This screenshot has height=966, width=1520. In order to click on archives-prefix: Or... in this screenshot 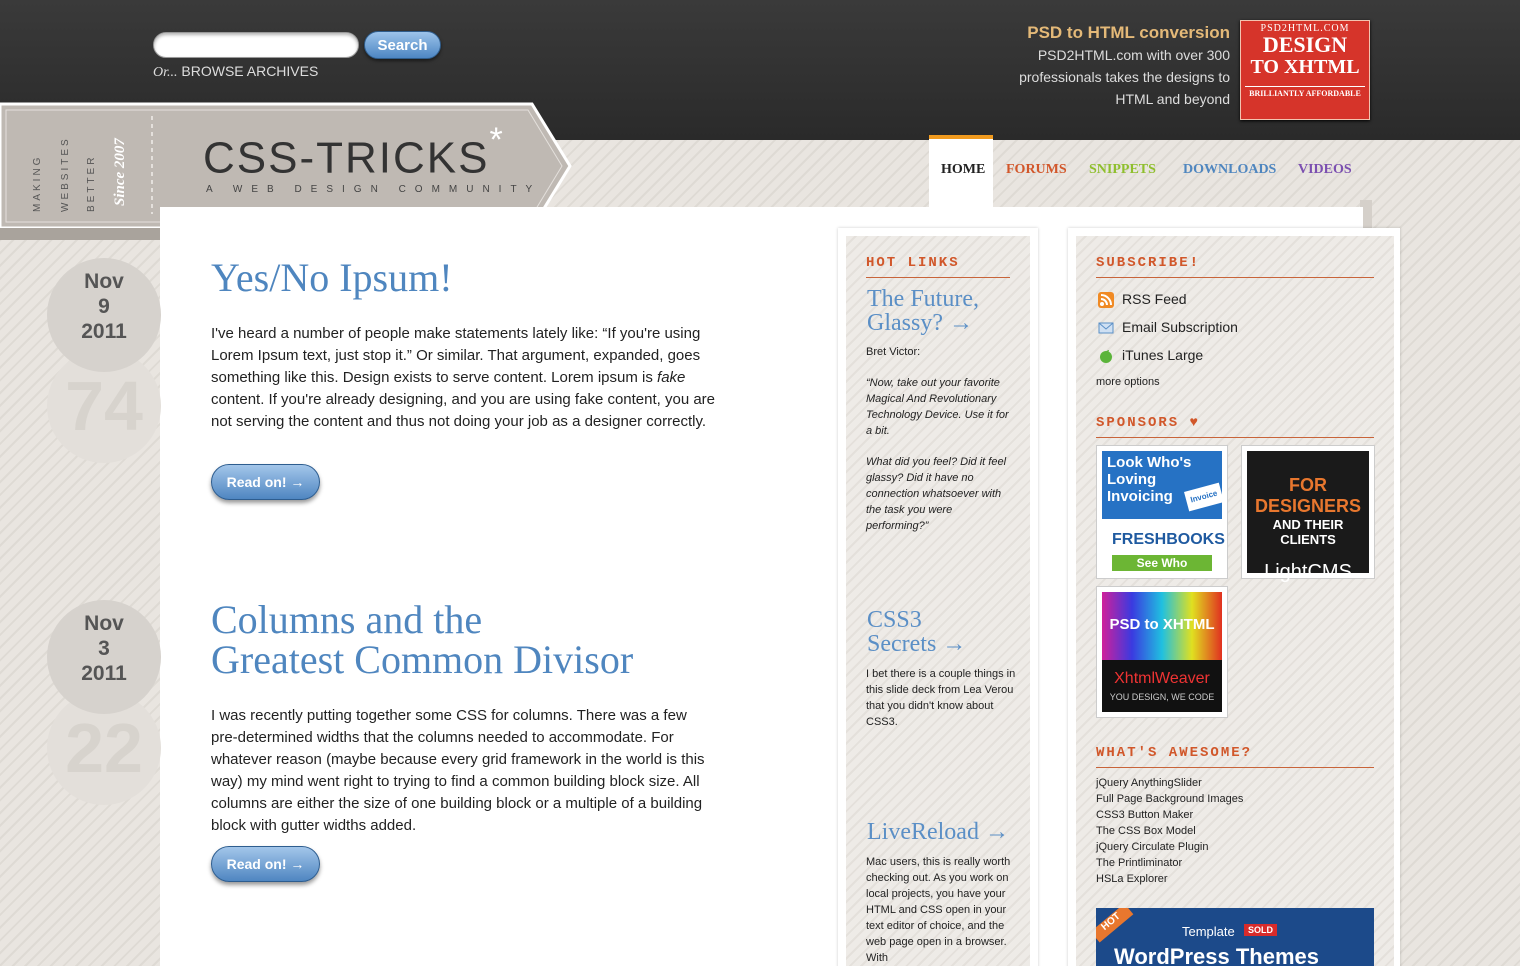, I will do `click(165, 72)`.